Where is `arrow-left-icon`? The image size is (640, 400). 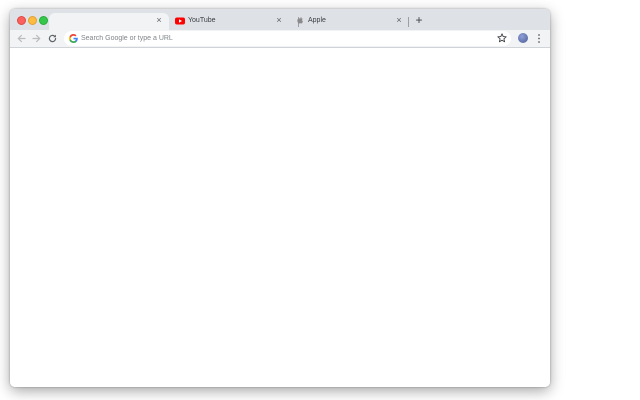
arrow-left-icon is located at coordinates (21, 38).